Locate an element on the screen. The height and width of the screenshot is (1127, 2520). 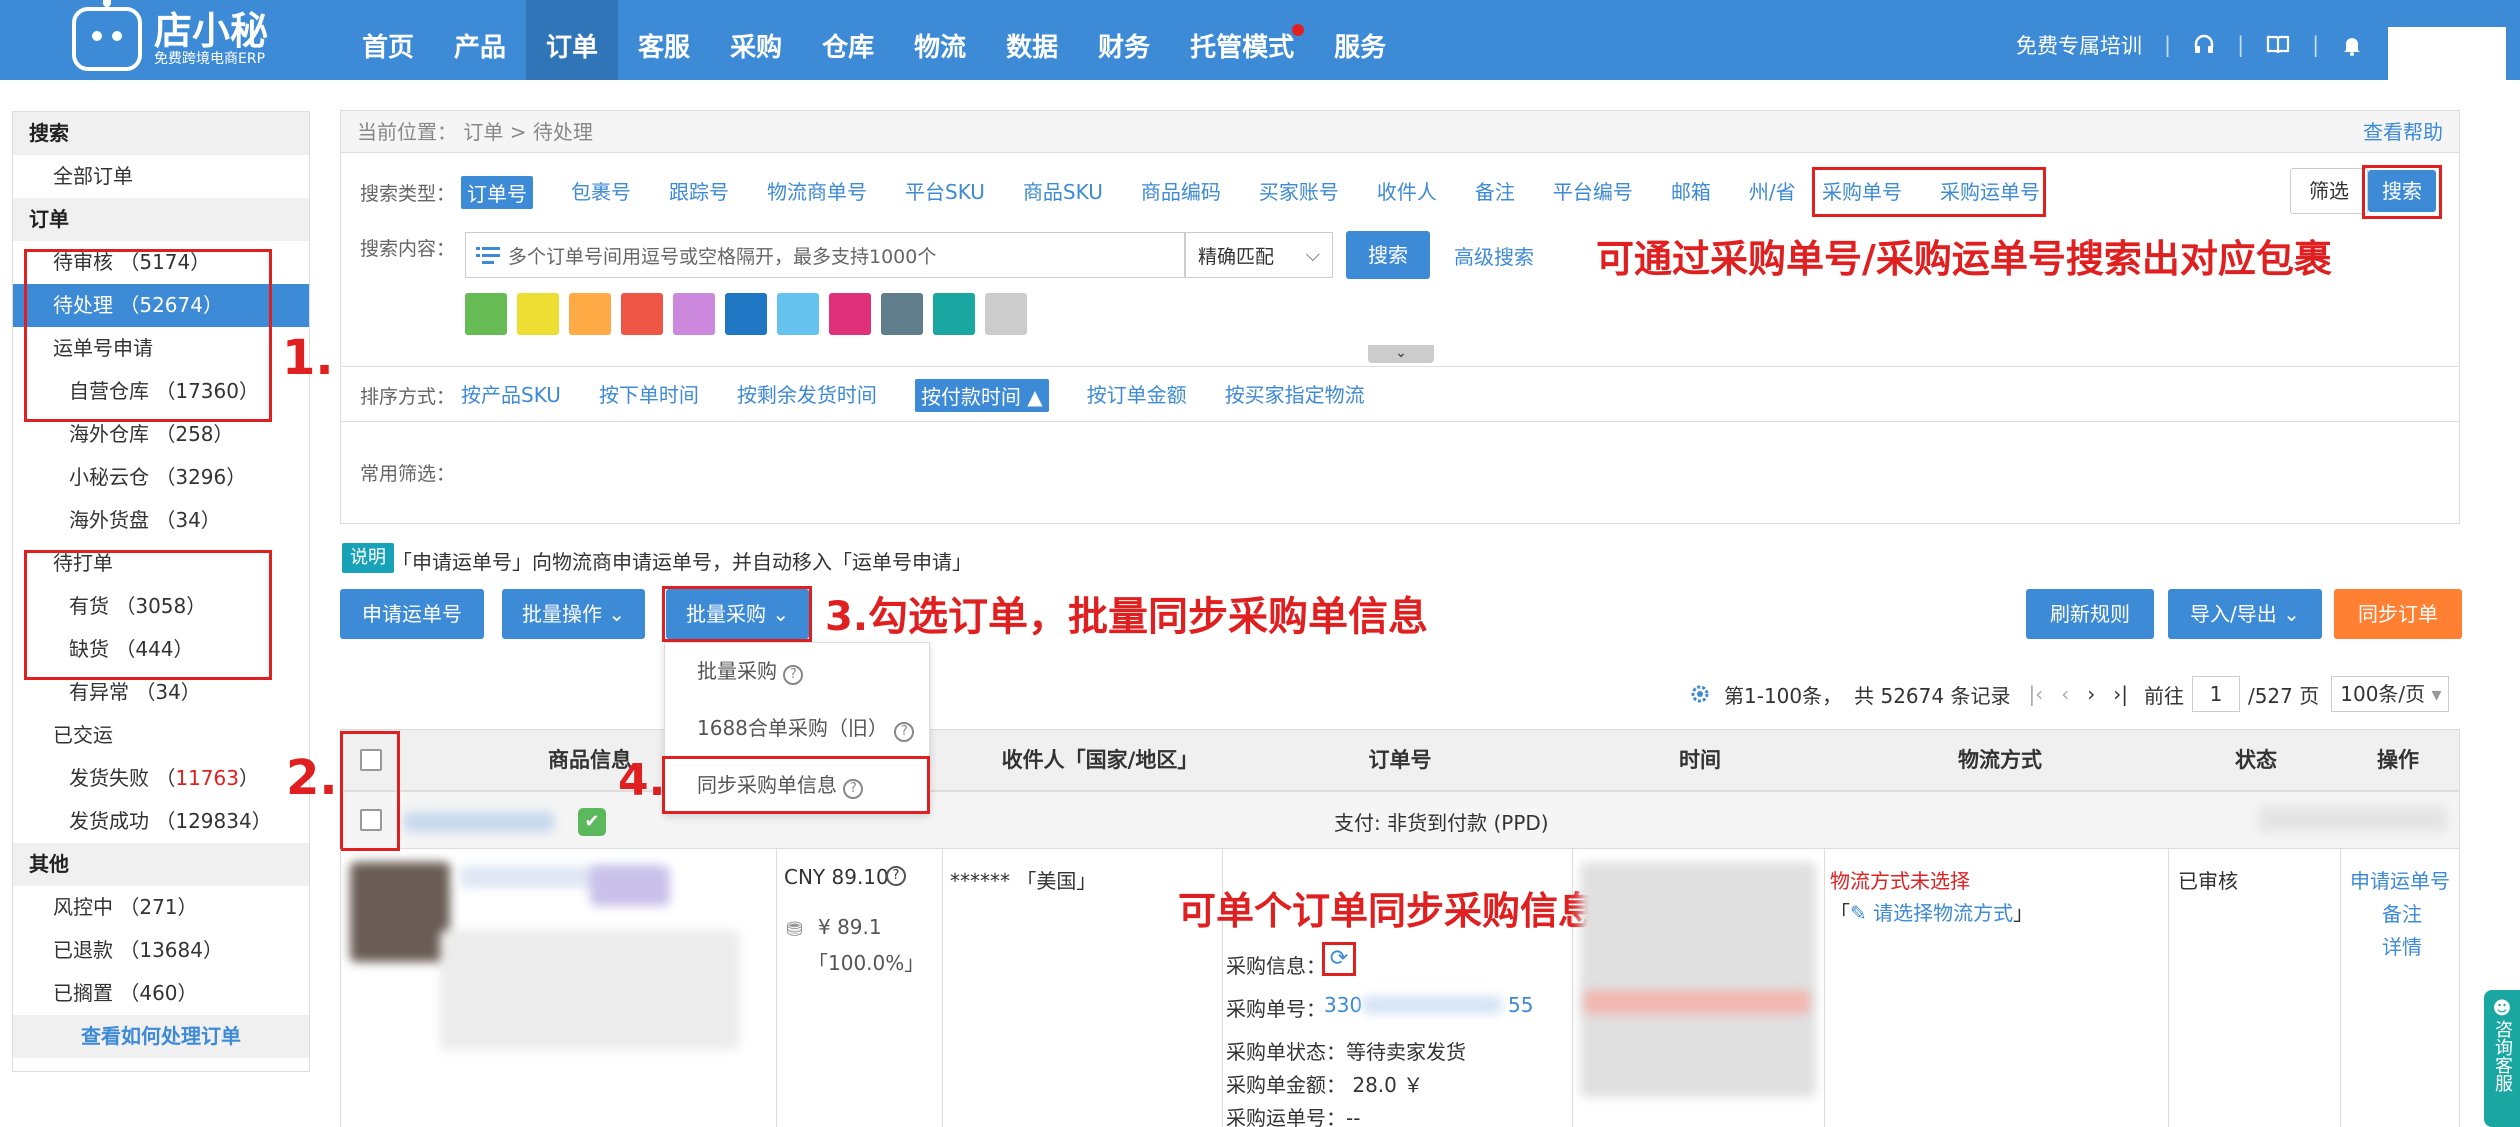
per-page-select: 100条/页 ▾ is located at coordinates (2390, 694).